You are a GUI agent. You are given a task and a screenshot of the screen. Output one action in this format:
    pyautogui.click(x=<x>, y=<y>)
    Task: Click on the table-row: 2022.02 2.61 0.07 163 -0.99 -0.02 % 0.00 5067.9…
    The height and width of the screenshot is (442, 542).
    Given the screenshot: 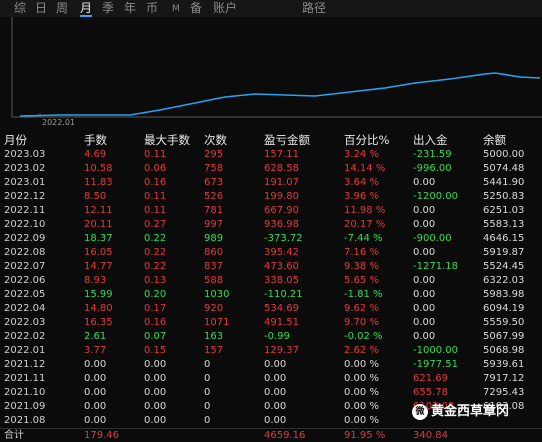 What is the action you would take?
    pyautogui.click(x=271, y=336)
    